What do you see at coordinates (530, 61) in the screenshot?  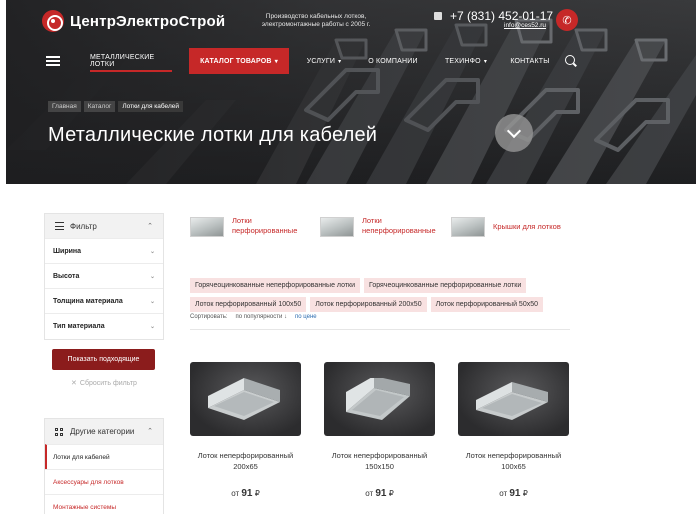 I see `nav-item-contacts: КОНТАКТЫ` at bounding box center [530, 61].